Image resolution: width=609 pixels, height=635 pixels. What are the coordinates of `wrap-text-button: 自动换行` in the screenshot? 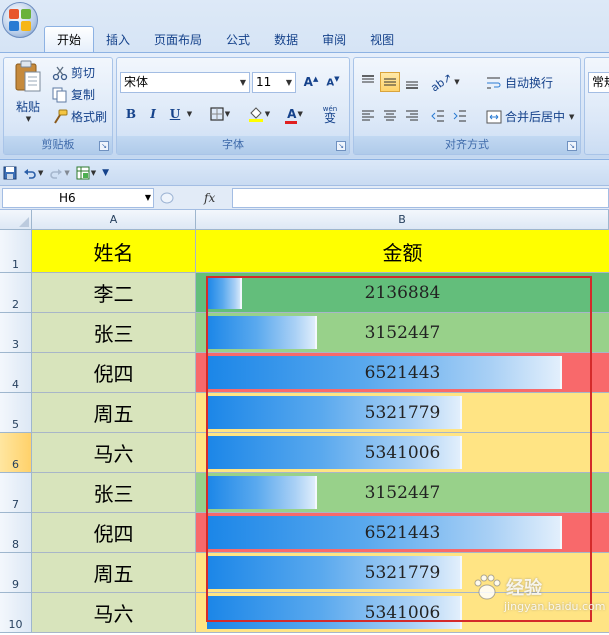 It's located at (519, 82).